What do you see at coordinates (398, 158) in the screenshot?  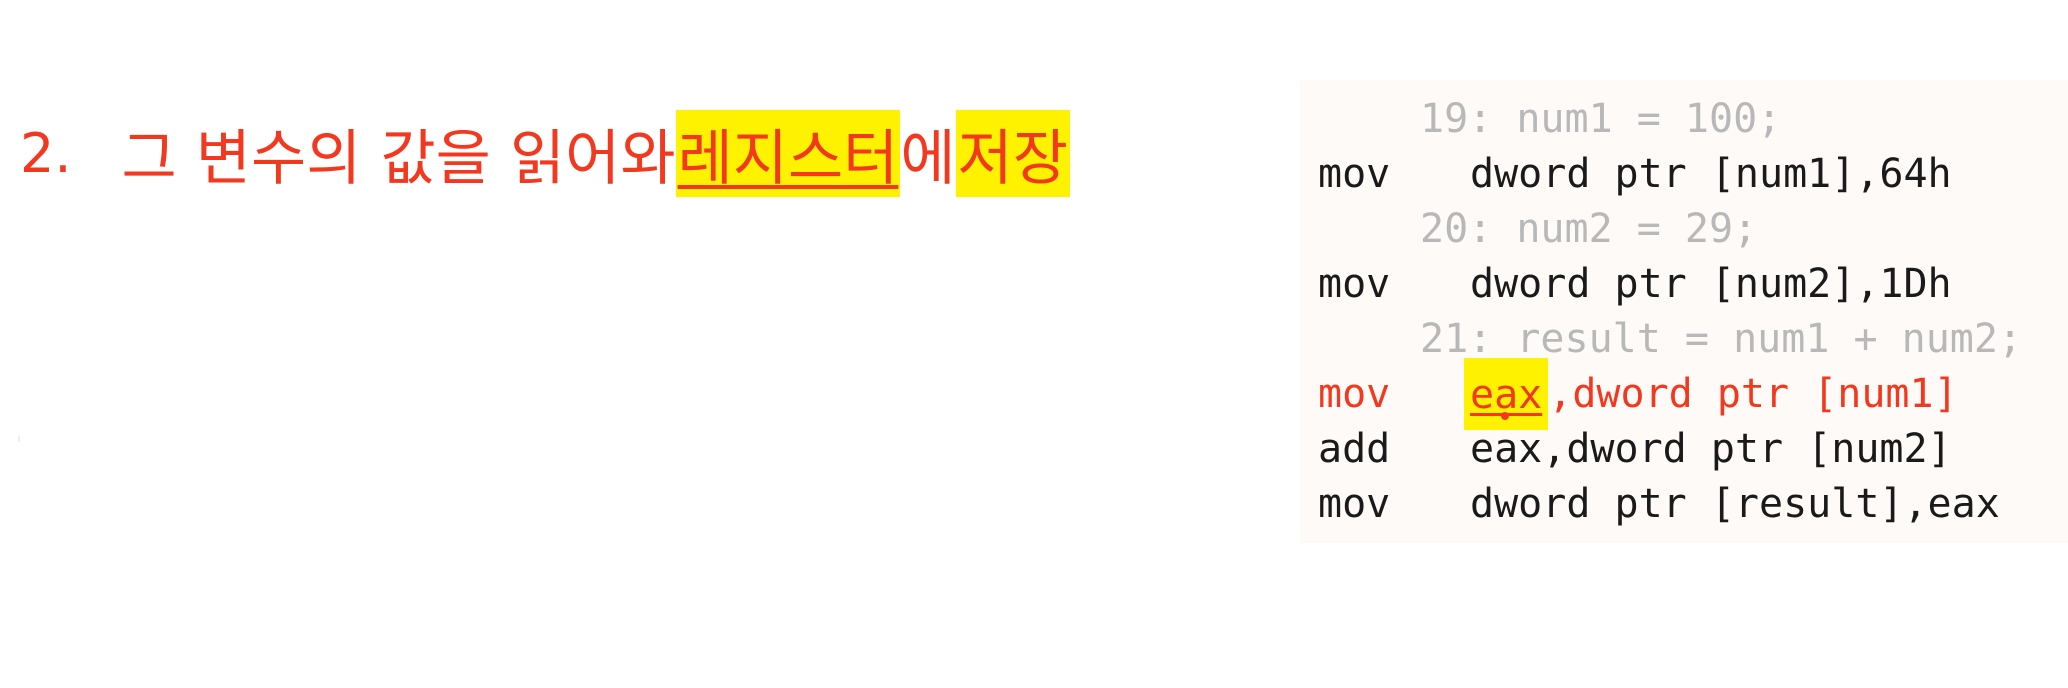 I see `heading-text: 그 변수의 값을 읽어와` at bounding box center [398, 158].